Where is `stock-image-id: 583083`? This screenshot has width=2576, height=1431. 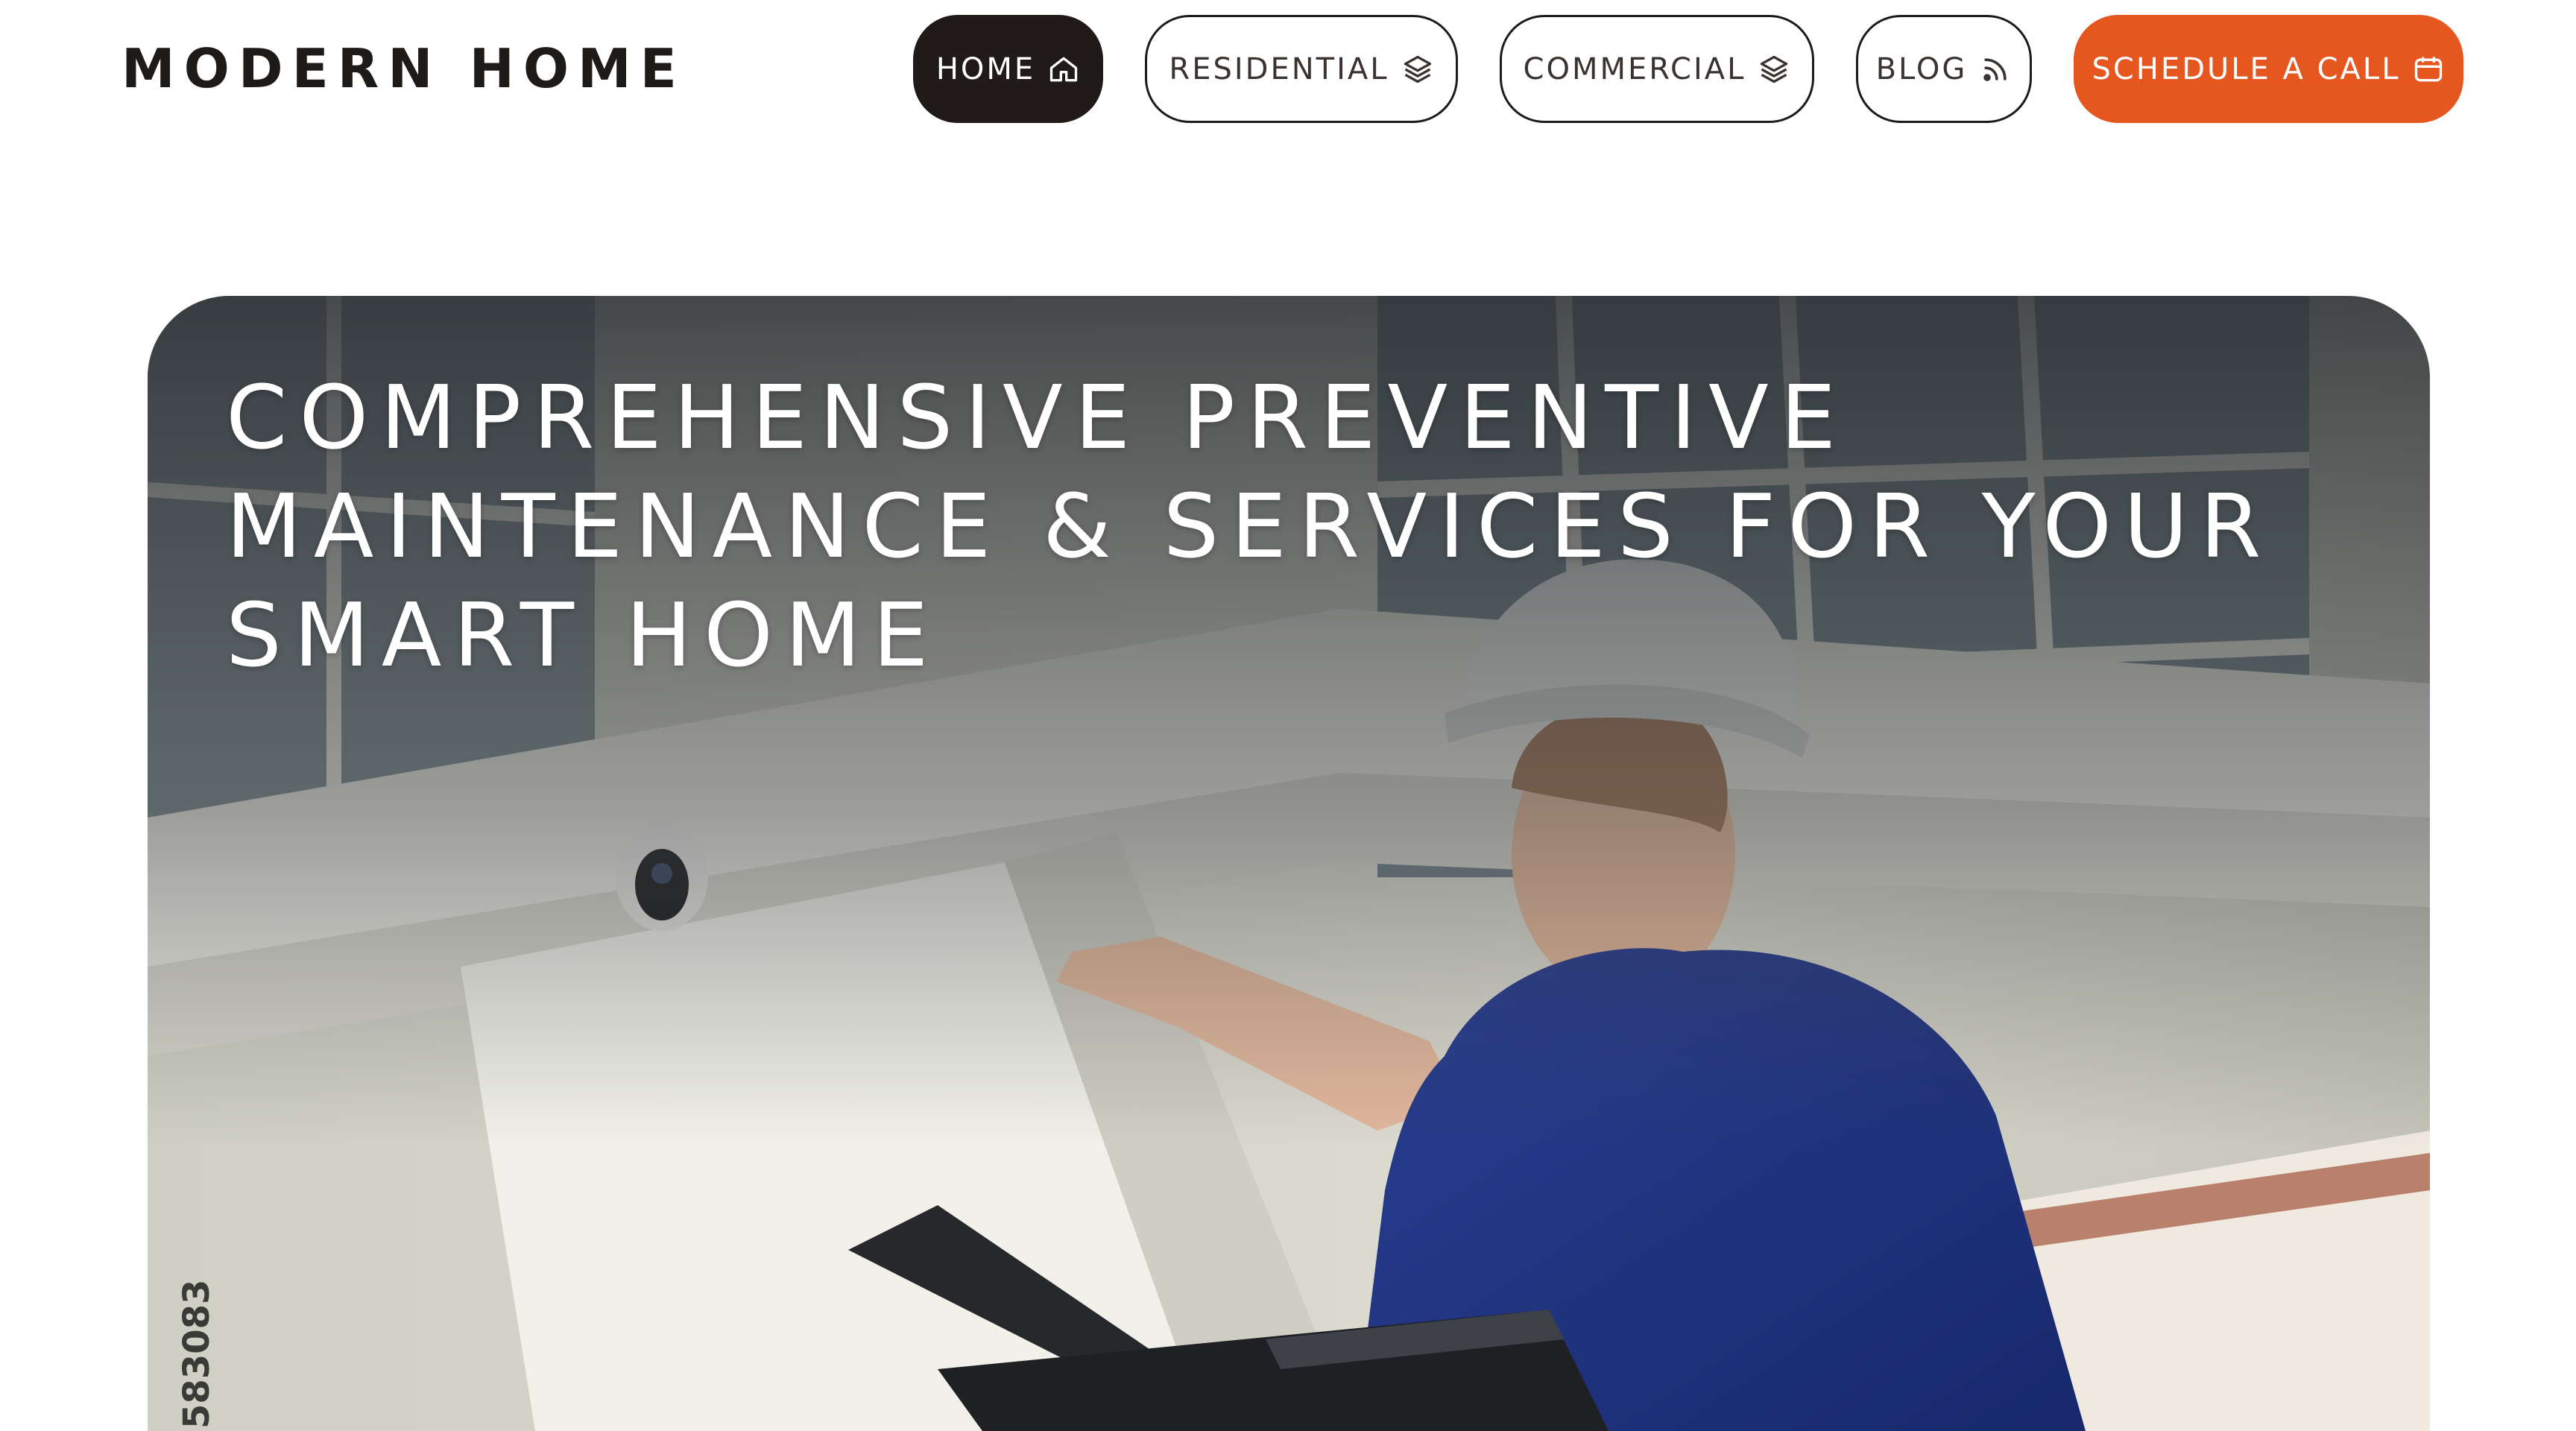 stock-image-id: 583083 is located at coordinates (197, 1354).